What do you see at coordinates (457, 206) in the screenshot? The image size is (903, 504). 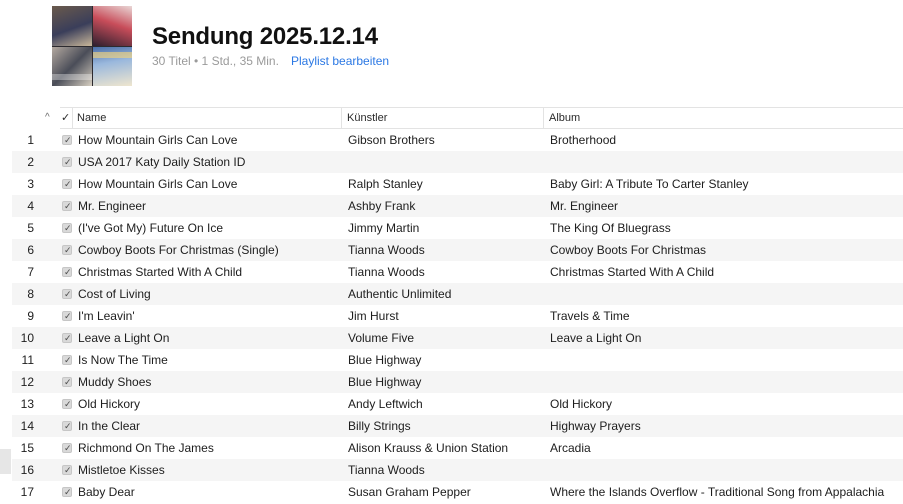 I see `table-row: 4 Mr. Engineer Ashby Frank Mr. Engineer` at bounding box center [457, 206].